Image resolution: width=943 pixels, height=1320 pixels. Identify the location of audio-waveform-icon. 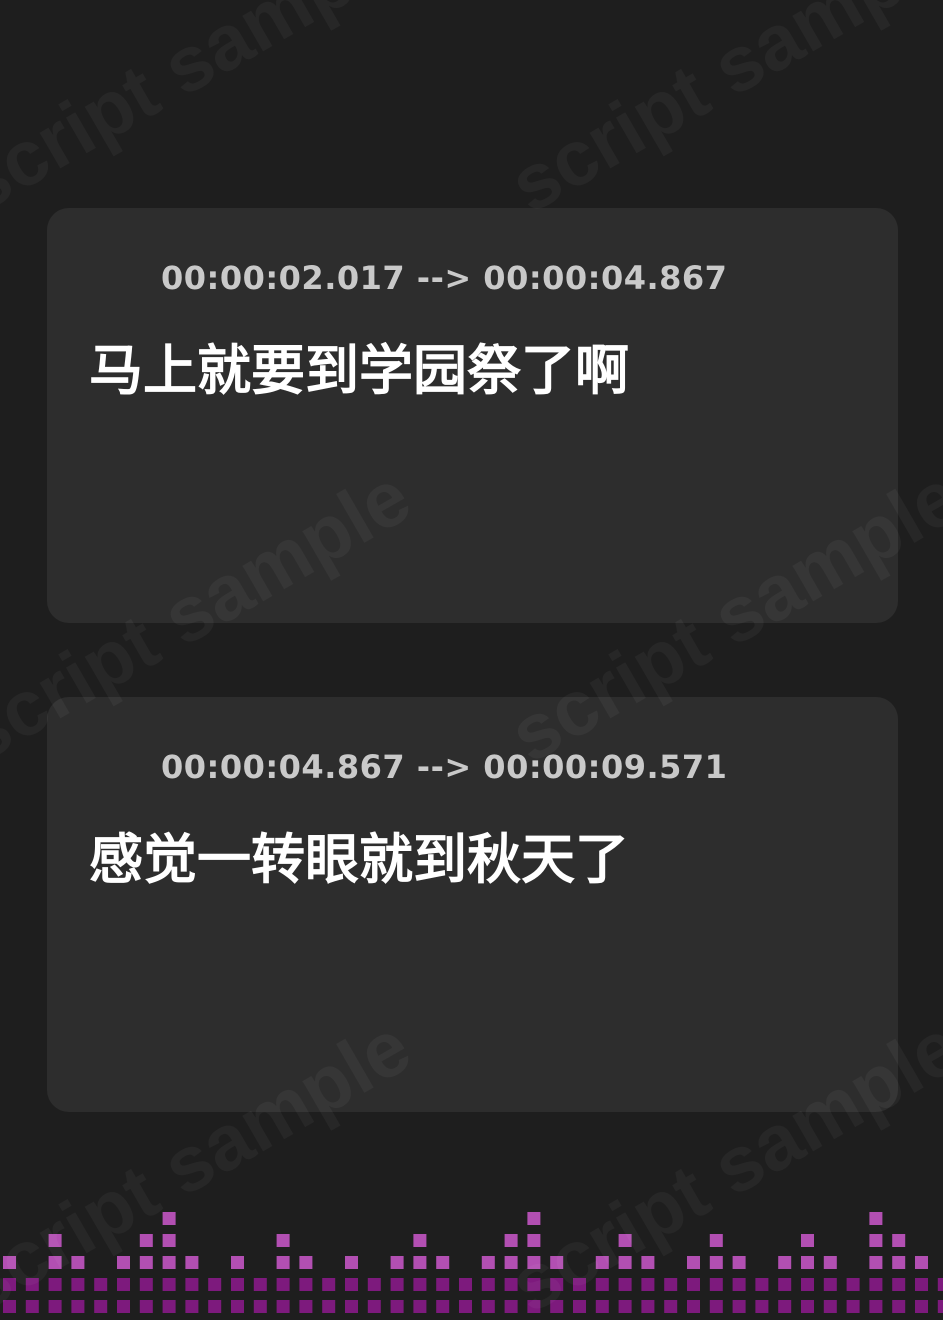
(113, 765).